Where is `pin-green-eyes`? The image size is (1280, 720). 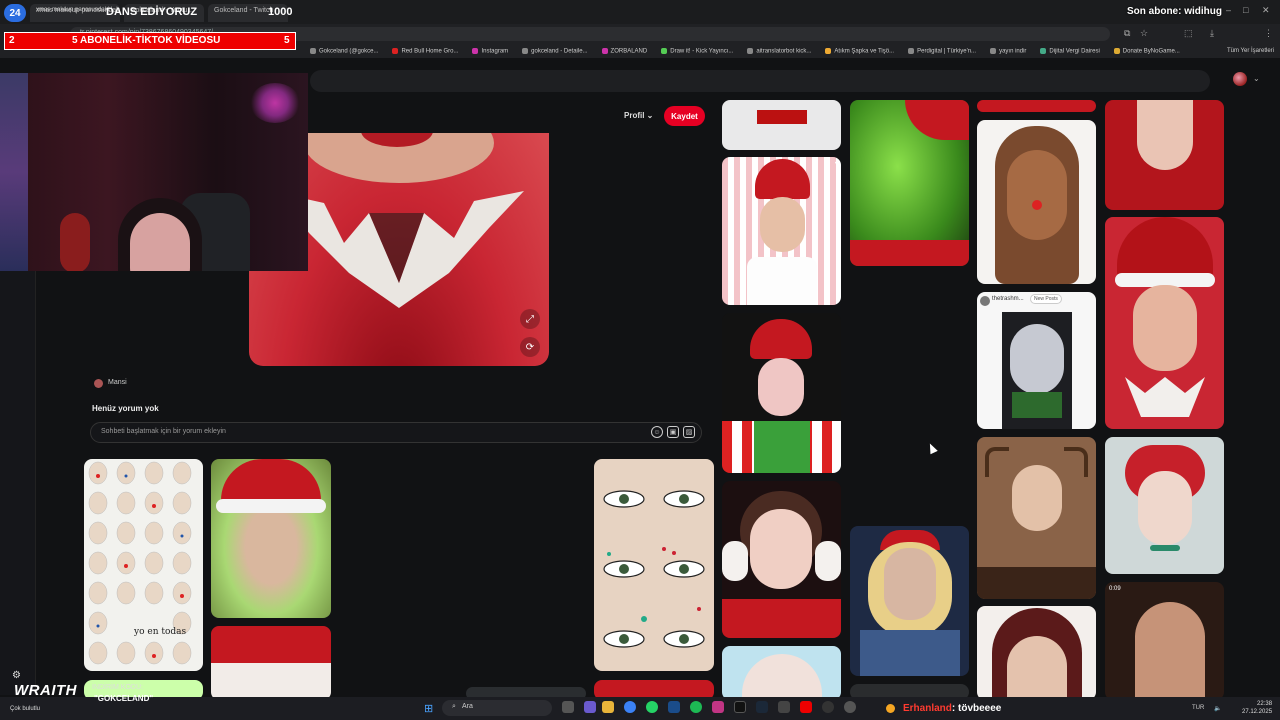 pin-green-eyes is located at coordinates (1036, 653).